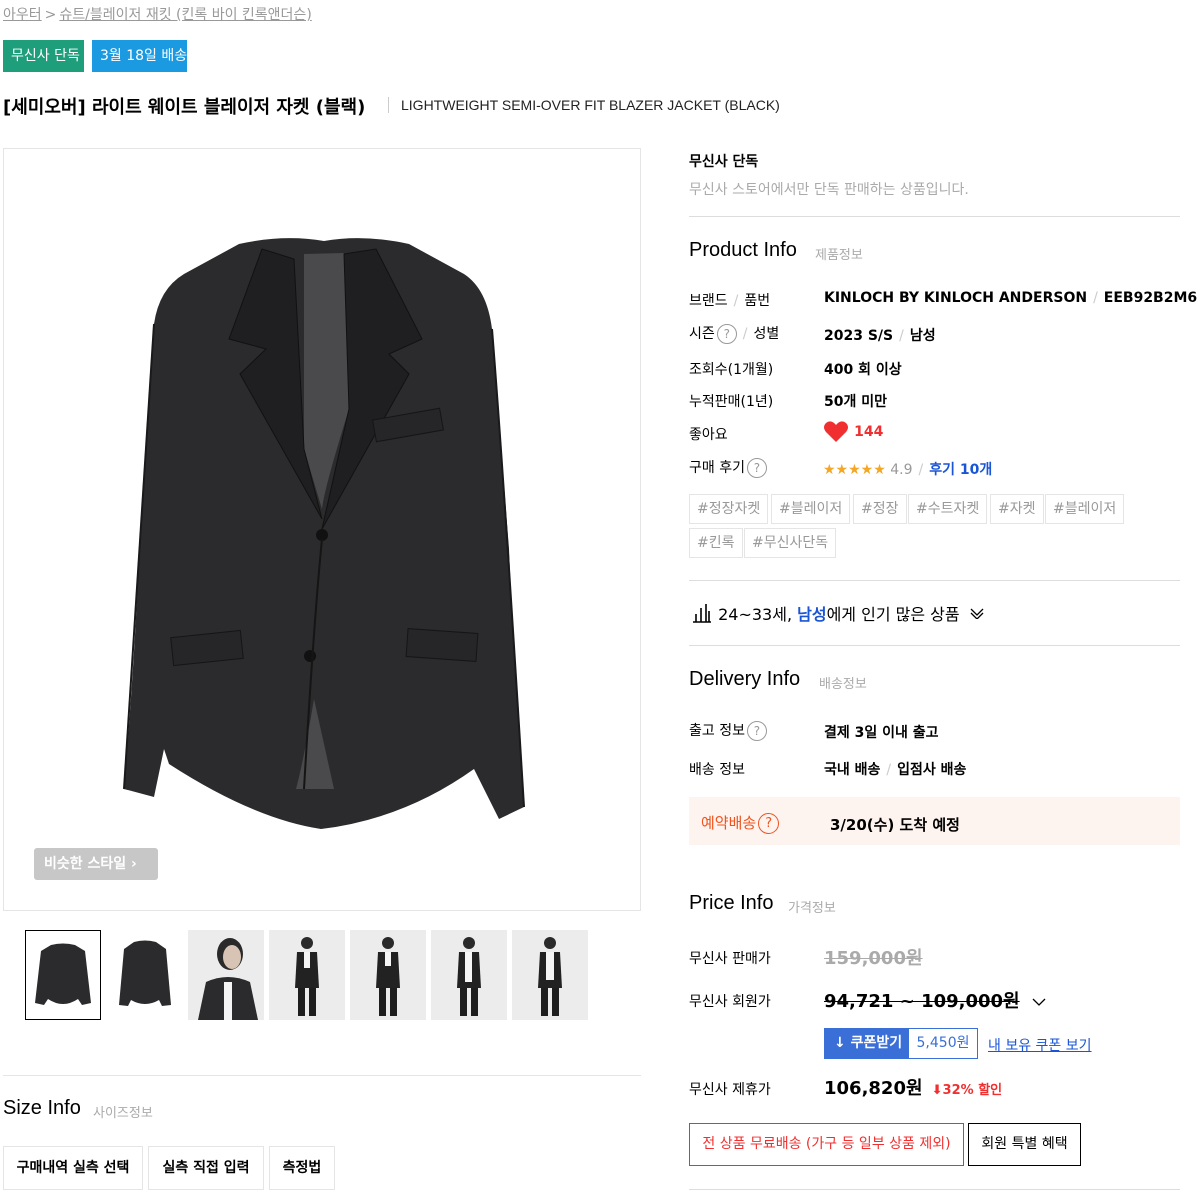 Image resolution: width=1200 pixels, height=1200 pixels. I want to click on size-info-subtitle: 사이즈정보, so click(123, 1113).